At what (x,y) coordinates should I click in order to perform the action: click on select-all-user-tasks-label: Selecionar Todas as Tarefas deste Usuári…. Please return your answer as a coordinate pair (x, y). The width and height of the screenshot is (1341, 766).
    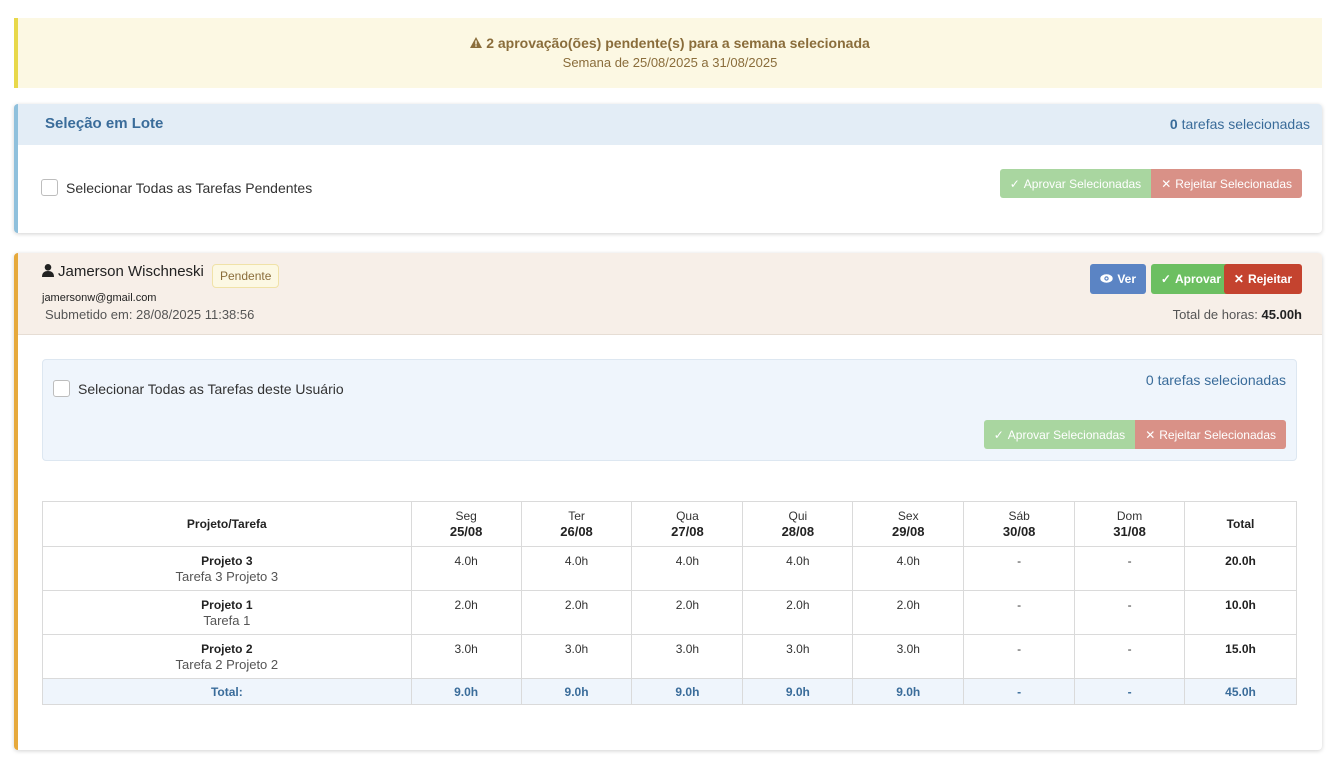
    Looking at the image, I should click on (211, 388).